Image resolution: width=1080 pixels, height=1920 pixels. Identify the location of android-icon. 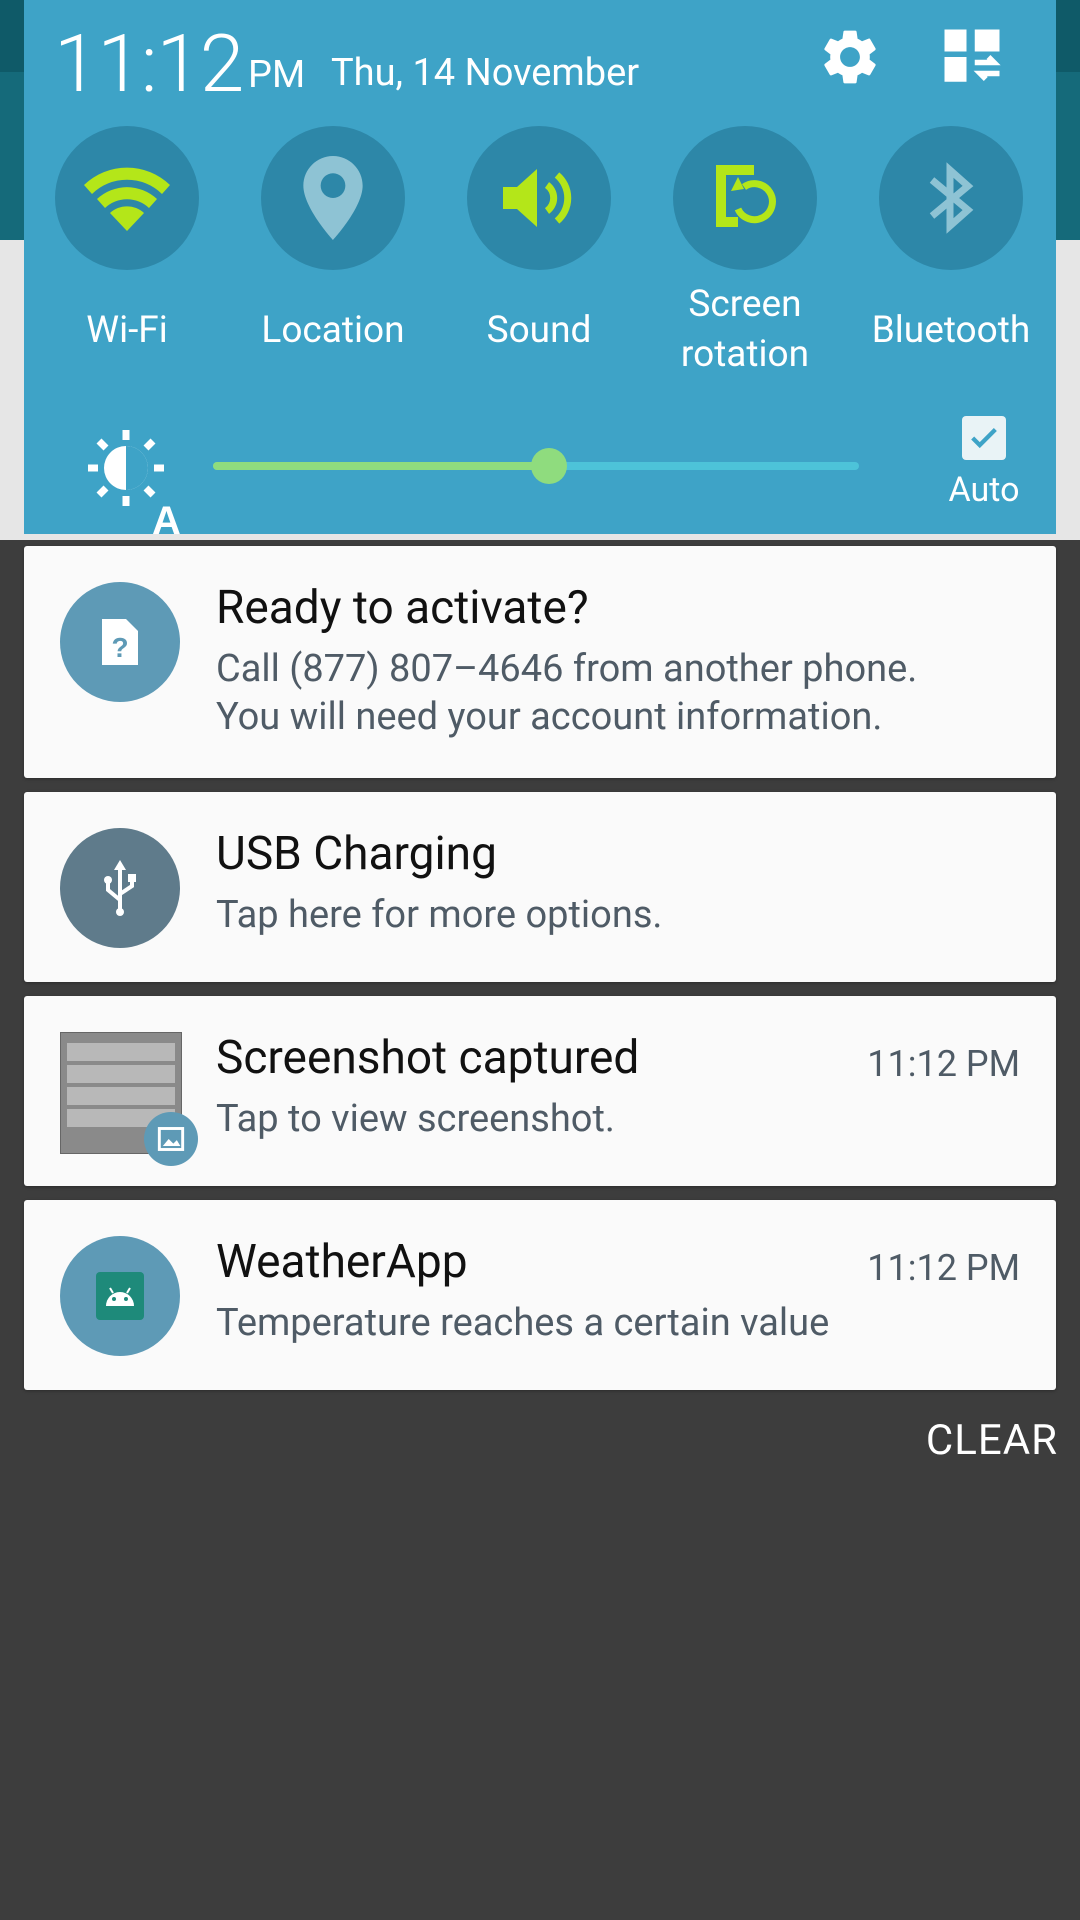
(120, 1296).